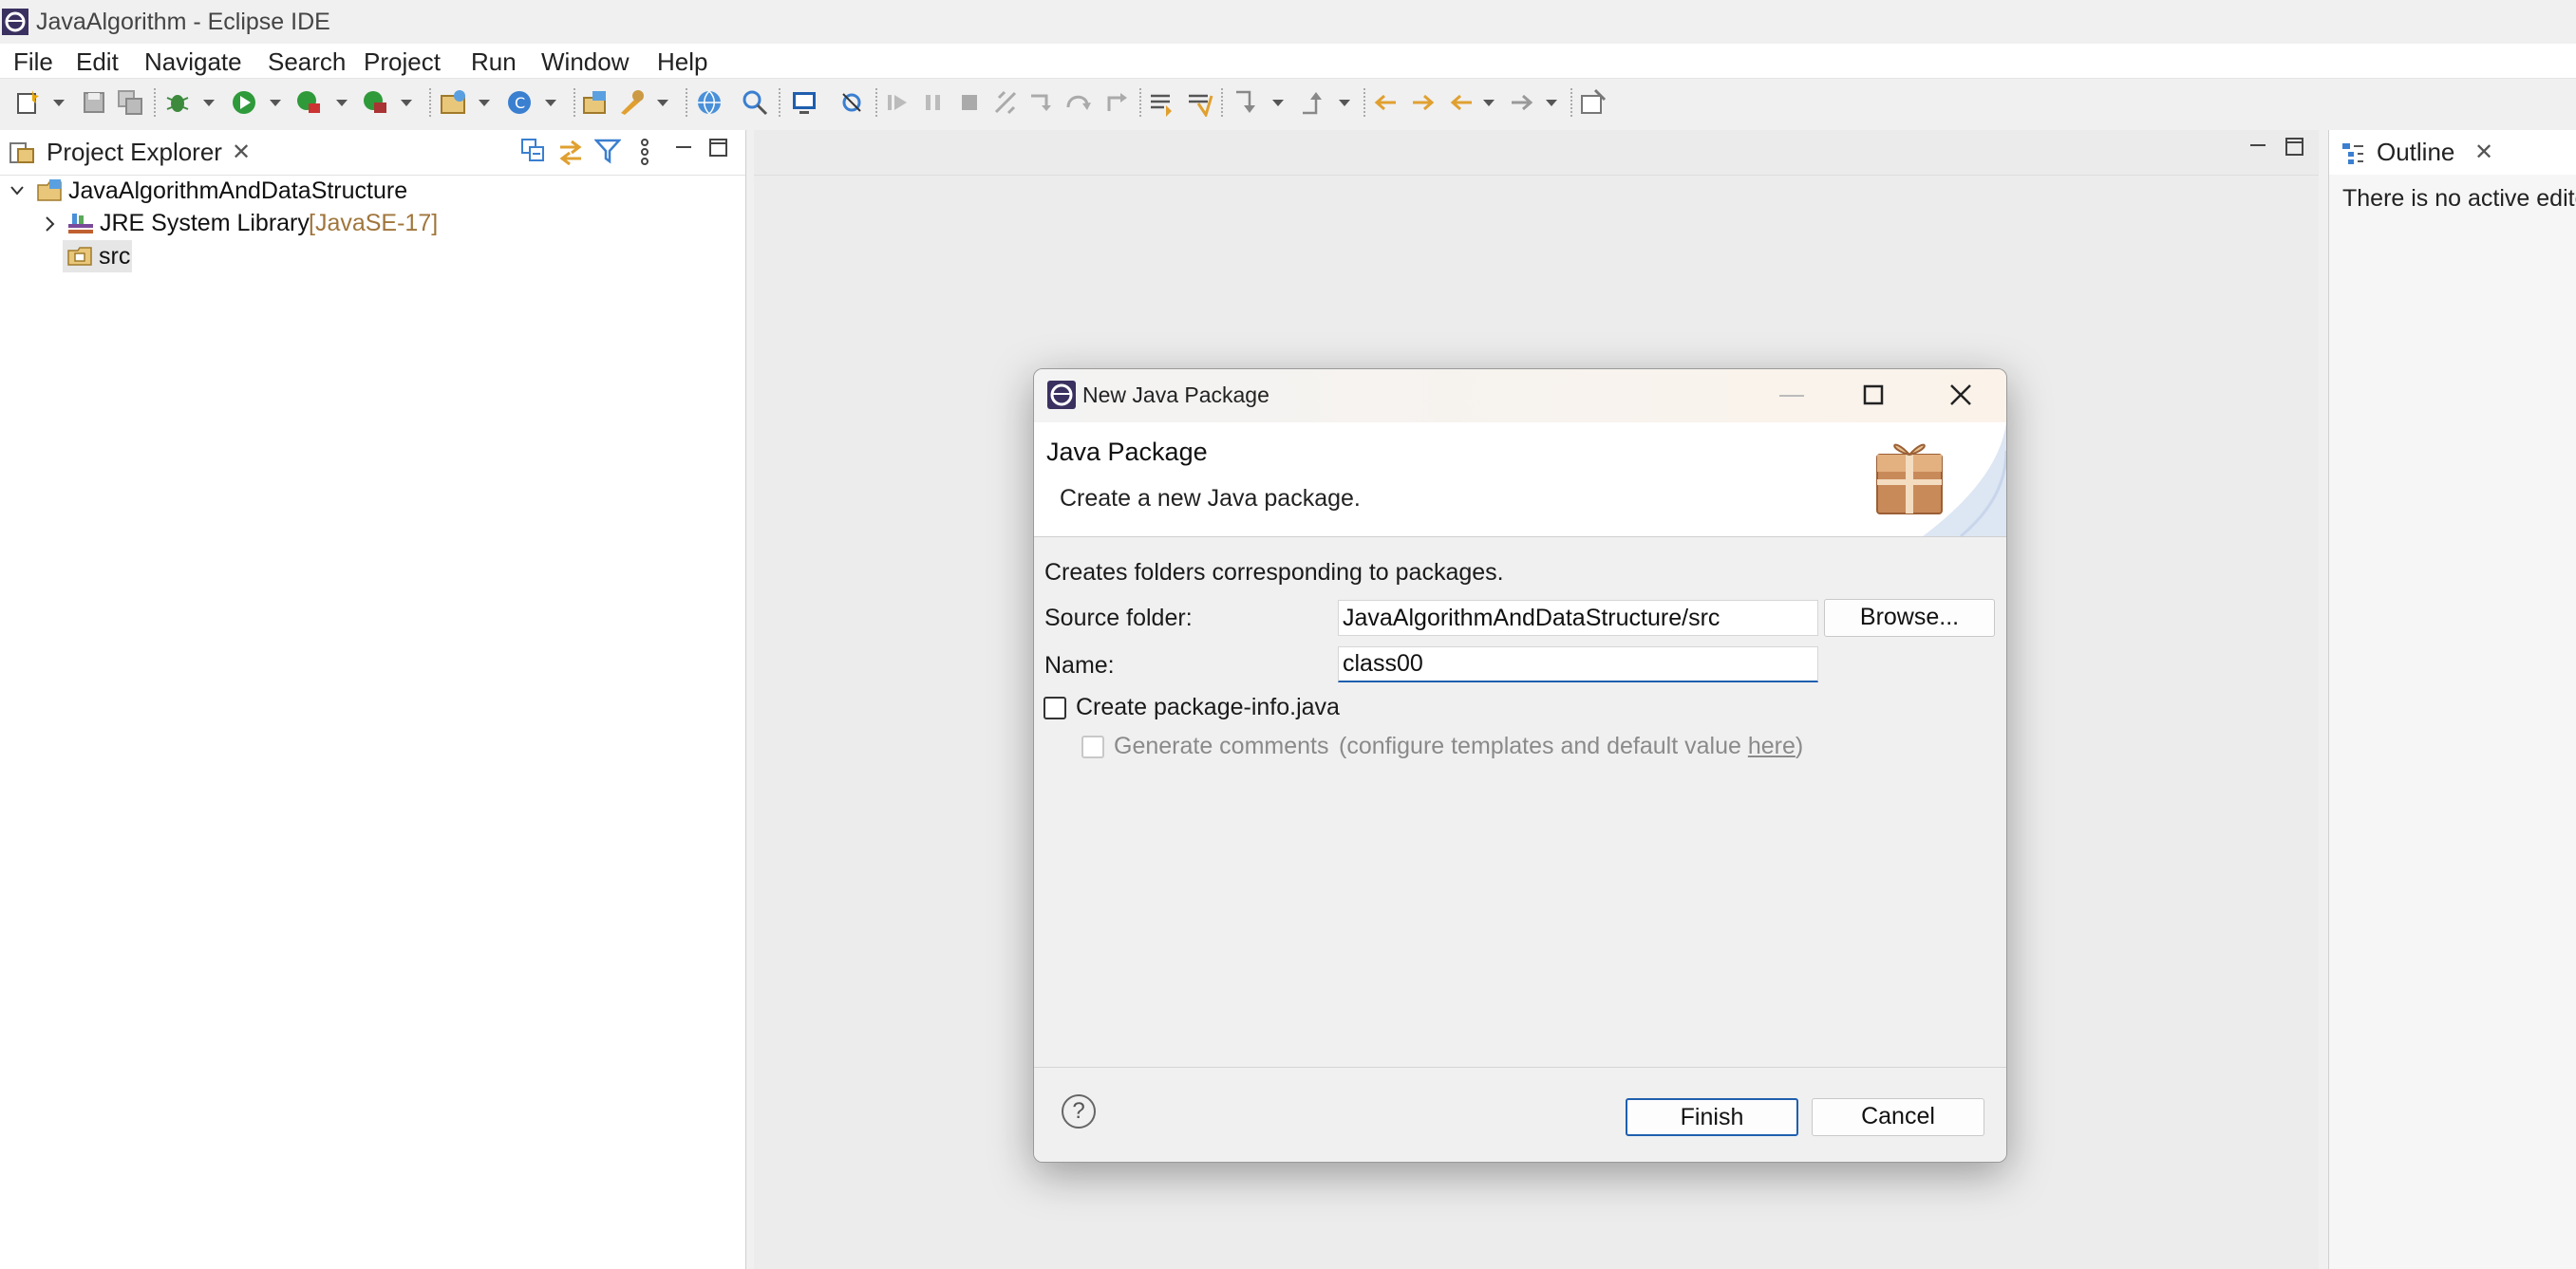 The height and width of the screenshot is (1269, 2576). What do you see at coordinates (1077, 103) in the screenshot?
I see `step-over-icon` at bounding box center [1077, 103].